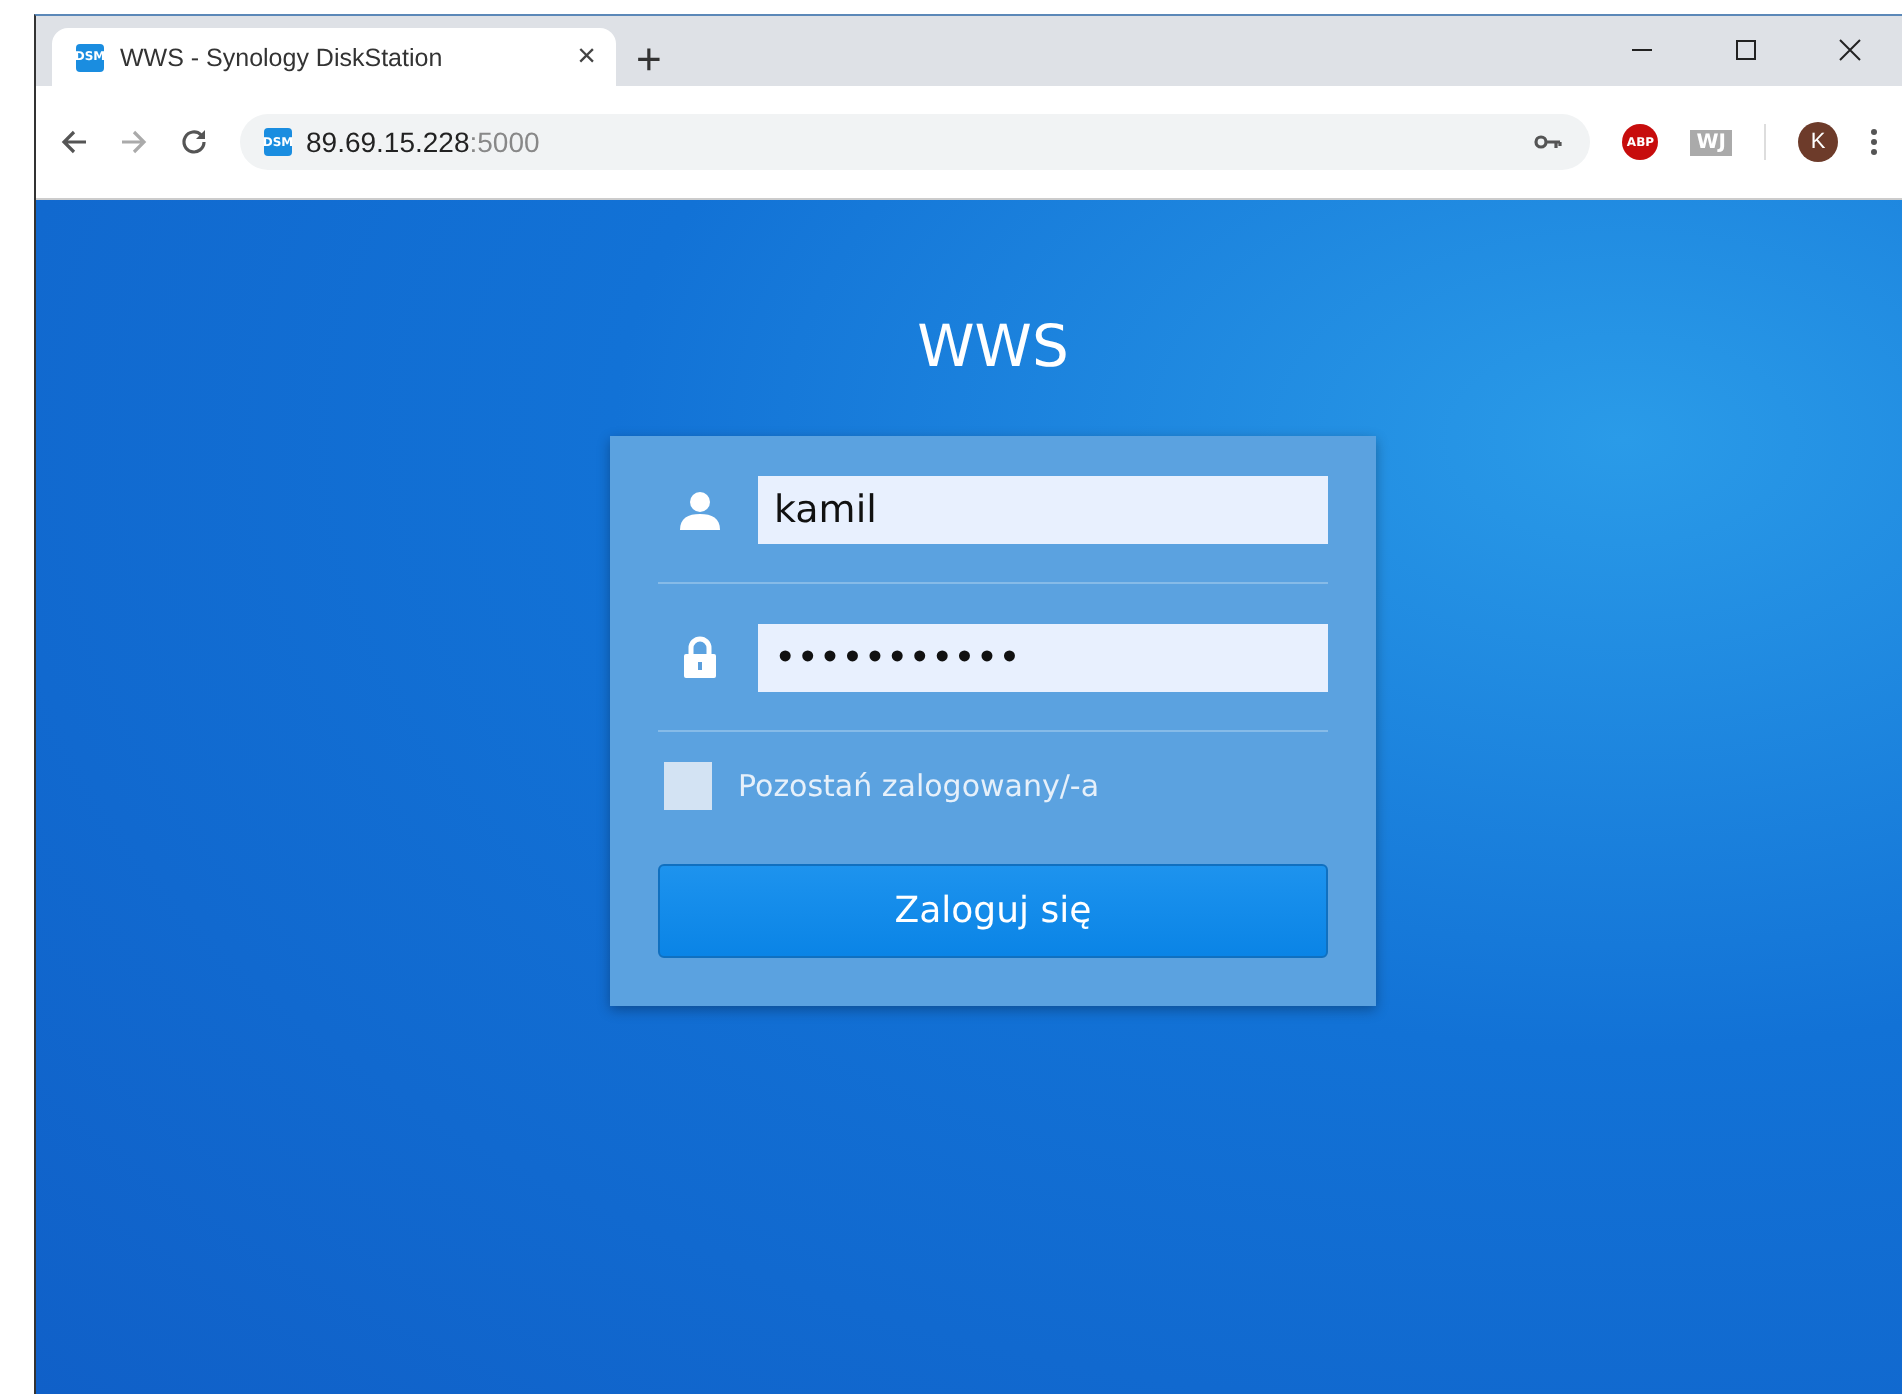  Describe the element at coordinates (74, 142) in the screenshot. I see `back-icon` at that location.